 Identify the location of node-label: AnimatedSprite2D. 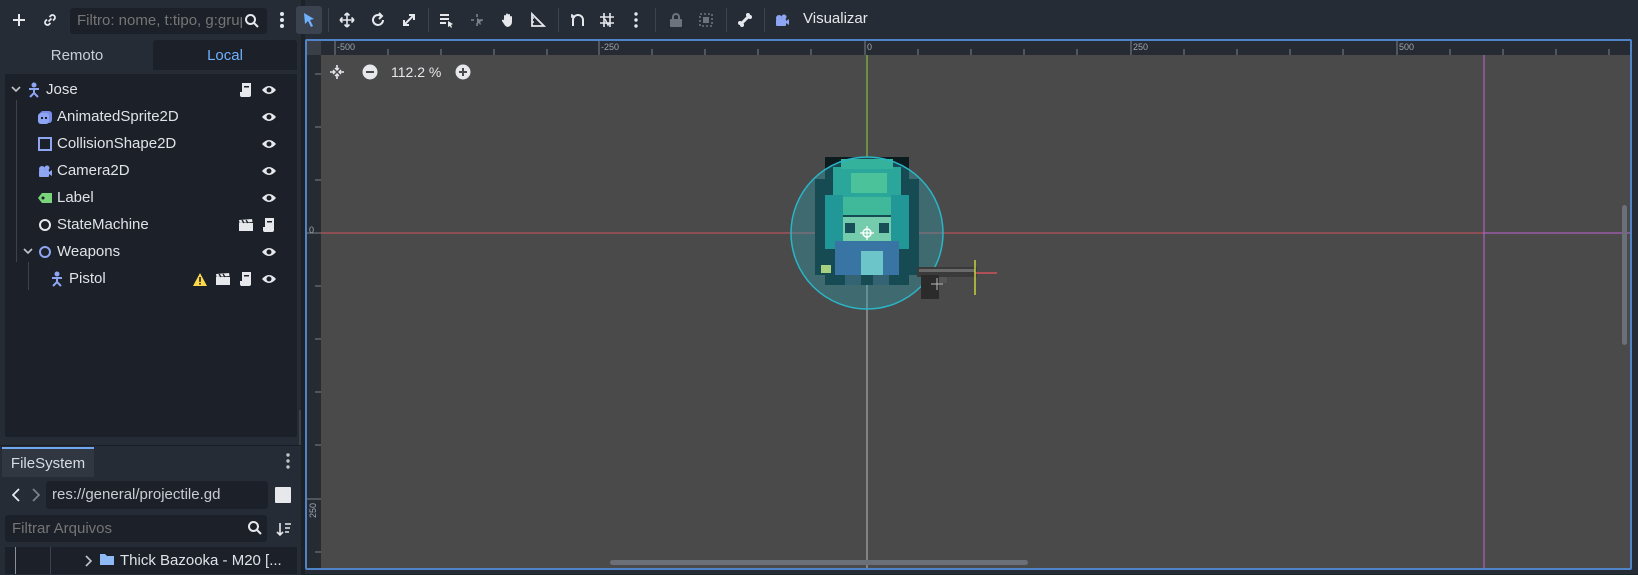
(118, 116).